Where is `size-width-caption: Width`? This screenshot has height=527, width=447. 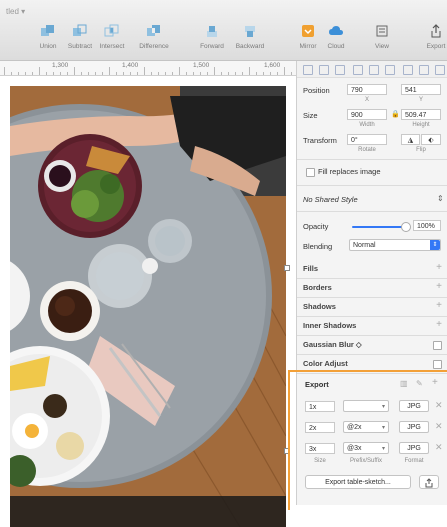
size-width-caption: Width is located at coordinates (367, 125).